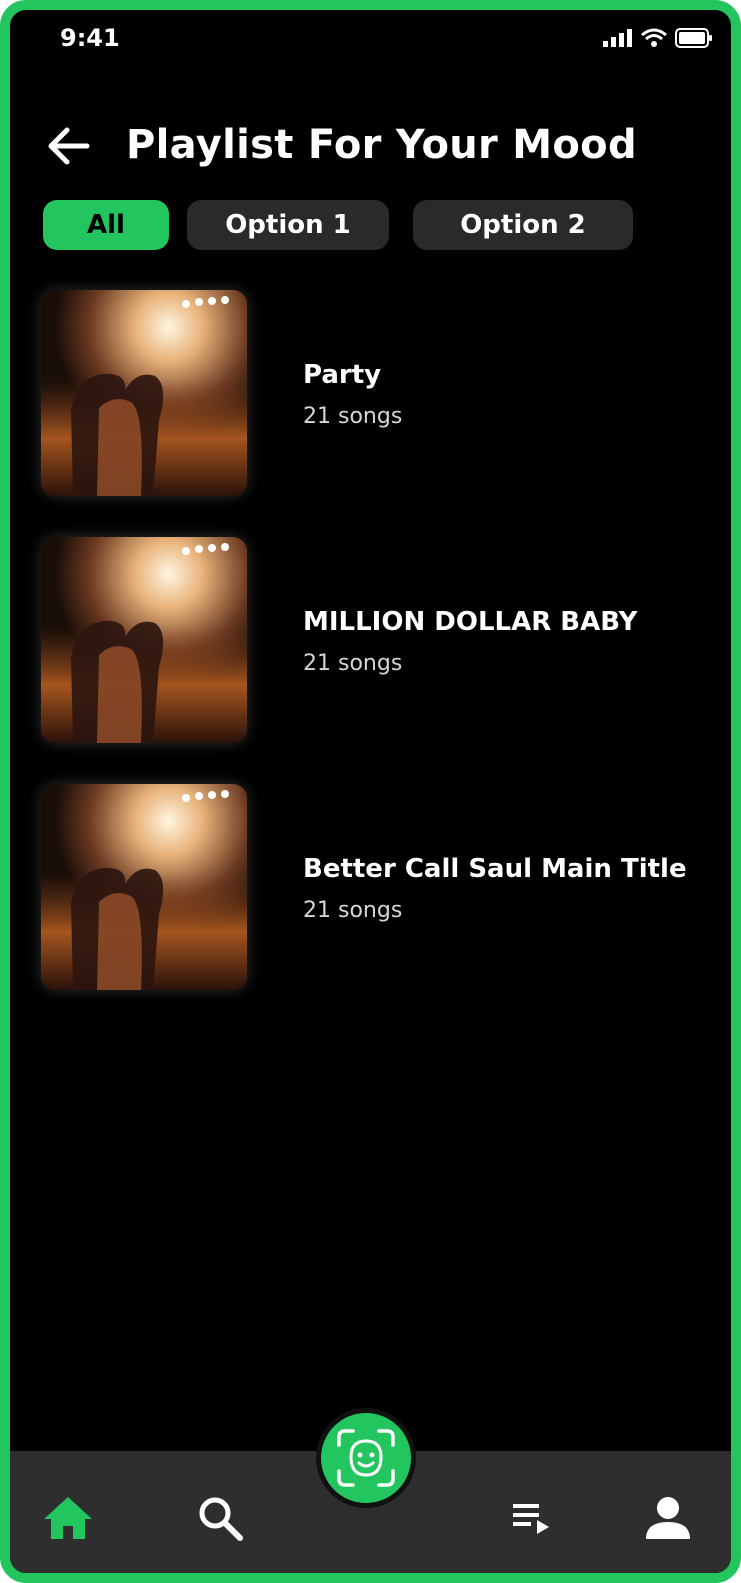  I want to click on battery-icon, so click(693, 38).